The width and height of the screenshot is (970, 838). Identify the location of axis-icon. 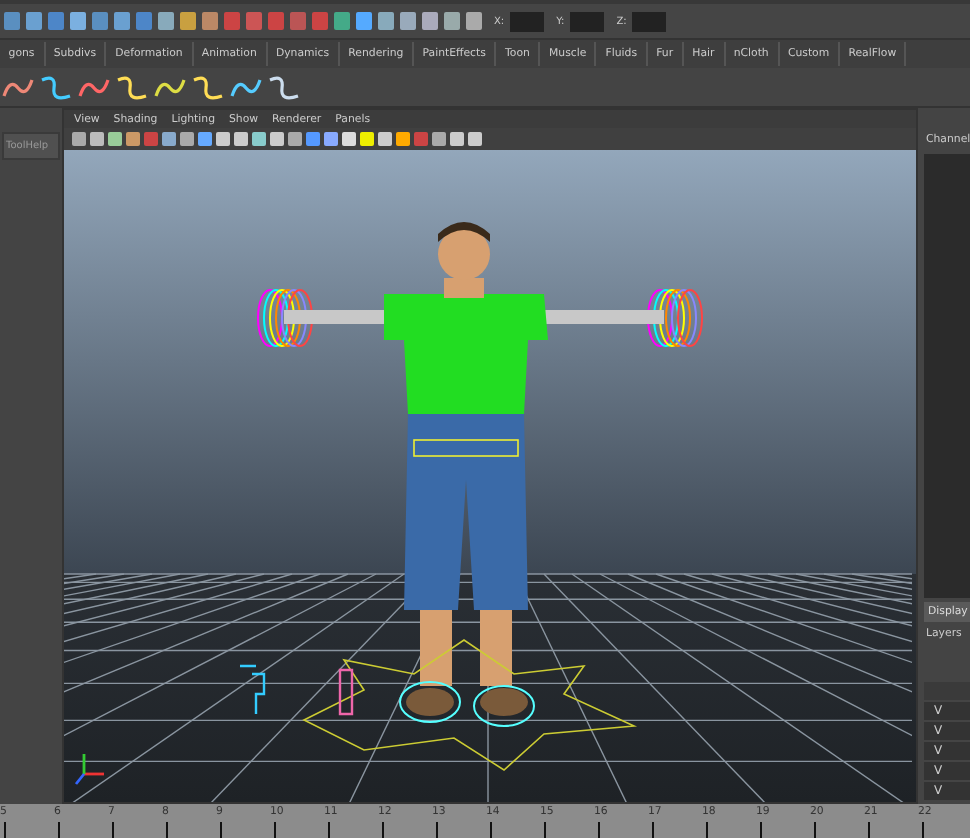
(89, 769).